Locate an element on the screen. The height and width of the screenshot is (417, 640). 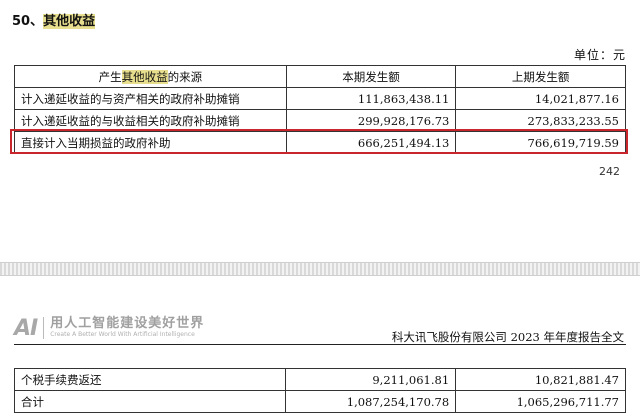
table-row: 个税手续费返还 9,211,061.81 10,821,881.47 is located at coordinates (319, 379).